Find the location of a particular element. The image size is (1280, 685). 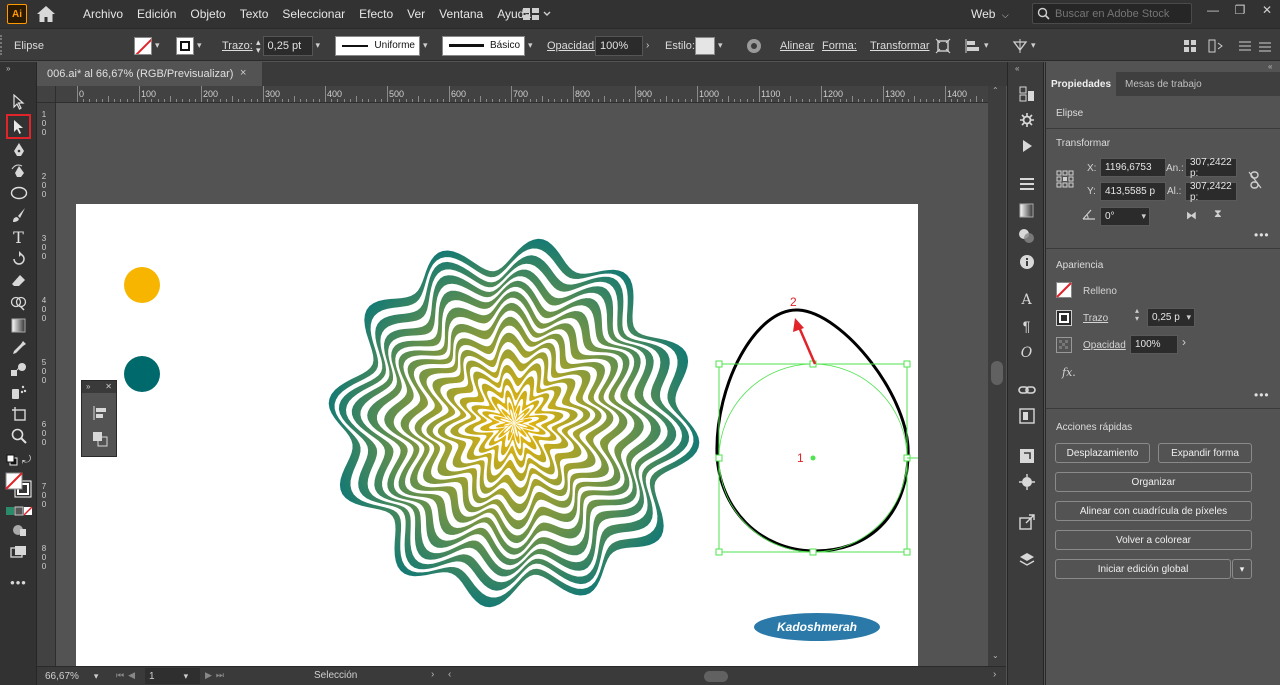

egg-shape-path is located at coordinates (812, 430).